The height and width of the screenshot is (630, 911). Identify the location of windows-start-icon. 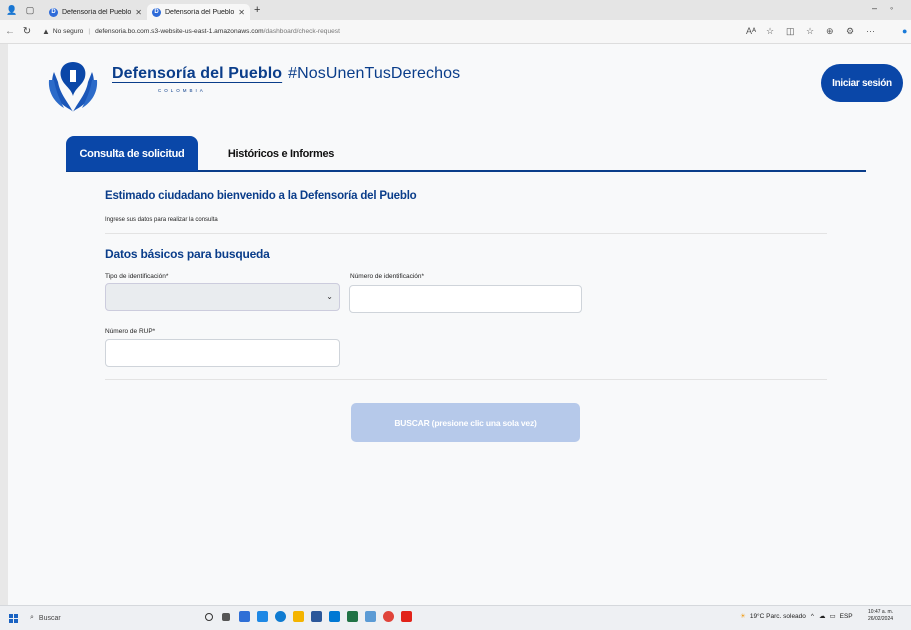
(13, 618).